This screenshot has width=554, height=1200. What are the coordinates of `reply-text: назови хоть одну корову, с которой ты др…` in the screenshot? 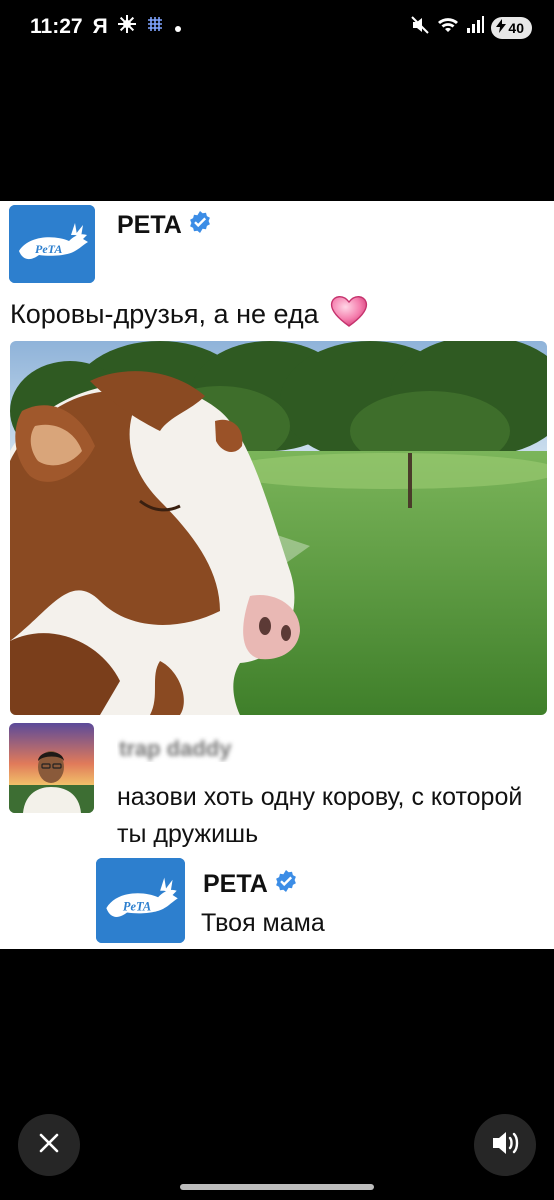 It's located at (320, 815).